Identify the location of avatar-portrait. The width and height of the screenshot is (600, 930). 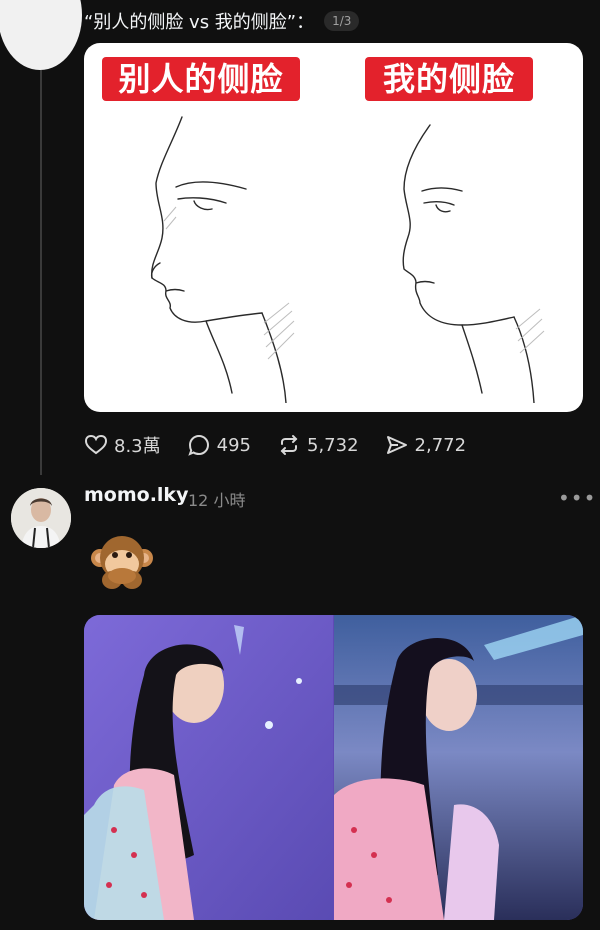
(41, 518).